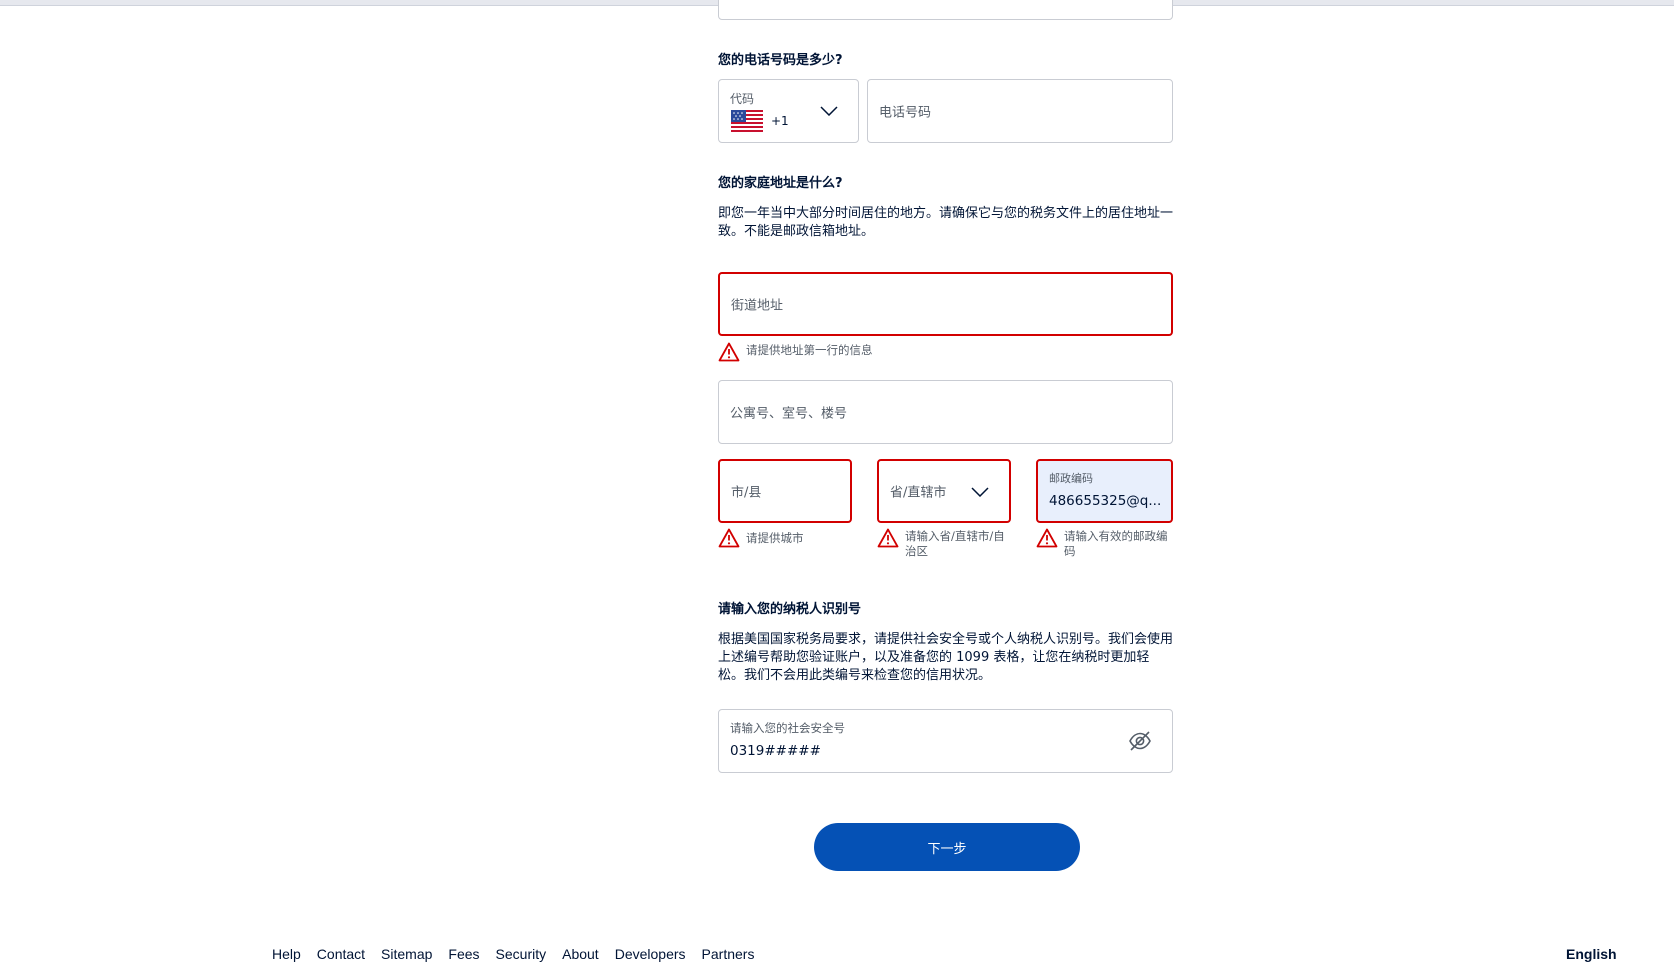 The width and height of the screenshot is (1674, 972). Describe the element at coordinates (1140, 741) in the screenshot. I see `eye-slash-icon` at that location.